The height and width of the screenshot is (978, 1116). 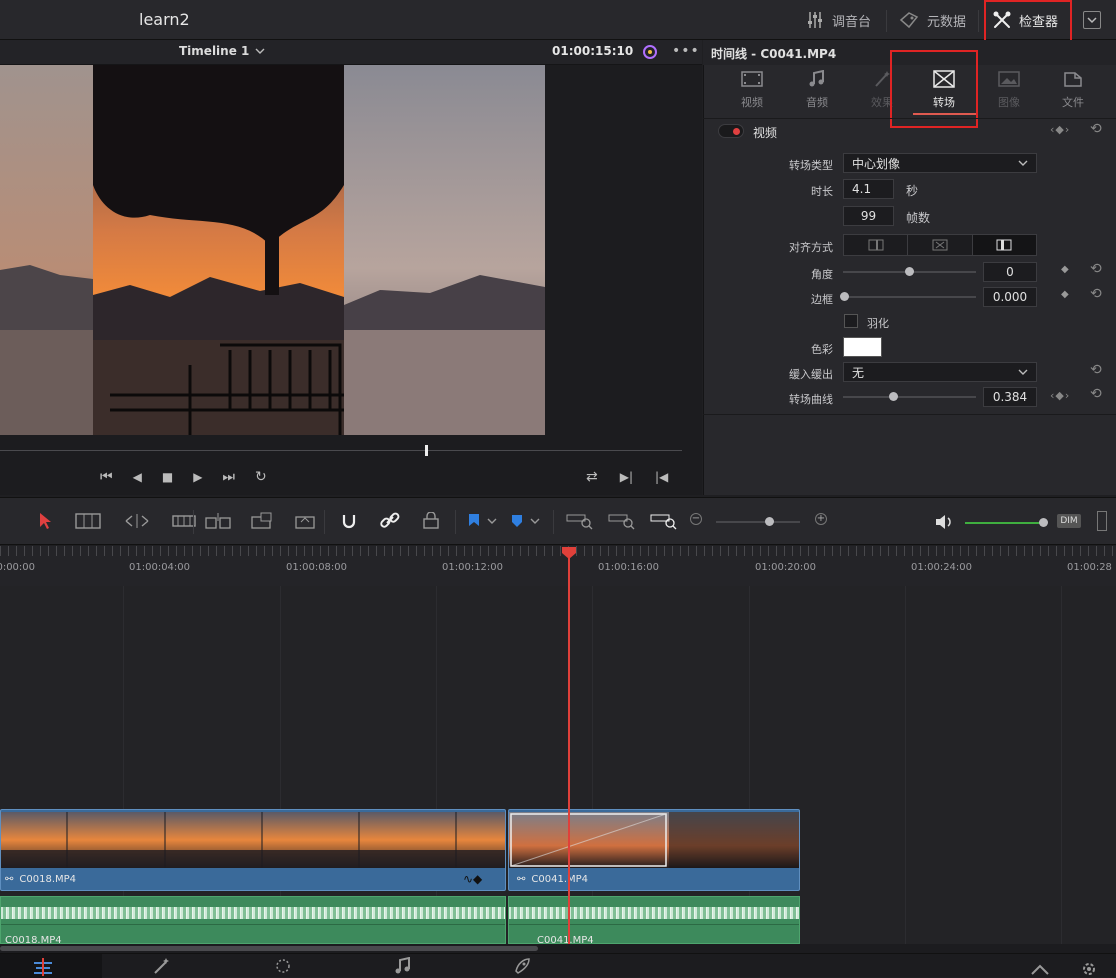 What do you see at coordinates (525, 521) in the screenshot?
I see `marker-button` at bounding box center [525, 521].